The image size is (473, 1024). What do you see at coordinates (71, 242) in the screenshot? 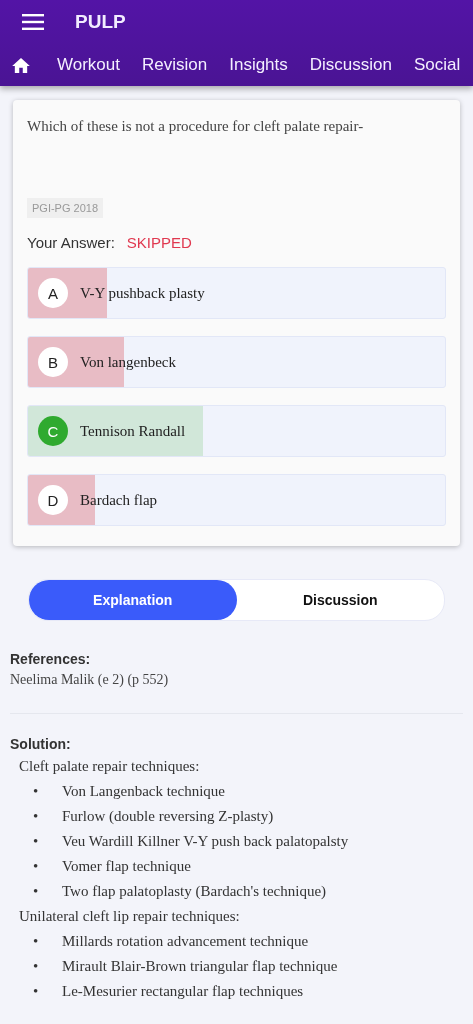
I see `answer-label: Your Answer:` at bounding box center [71, 242].